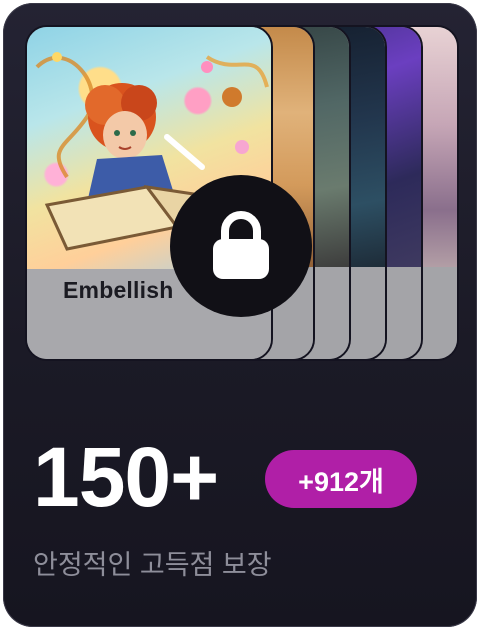 The height and width of the screenshot is (630, 480). I want to click on front-card-title: Embellish, so click(118, 290).